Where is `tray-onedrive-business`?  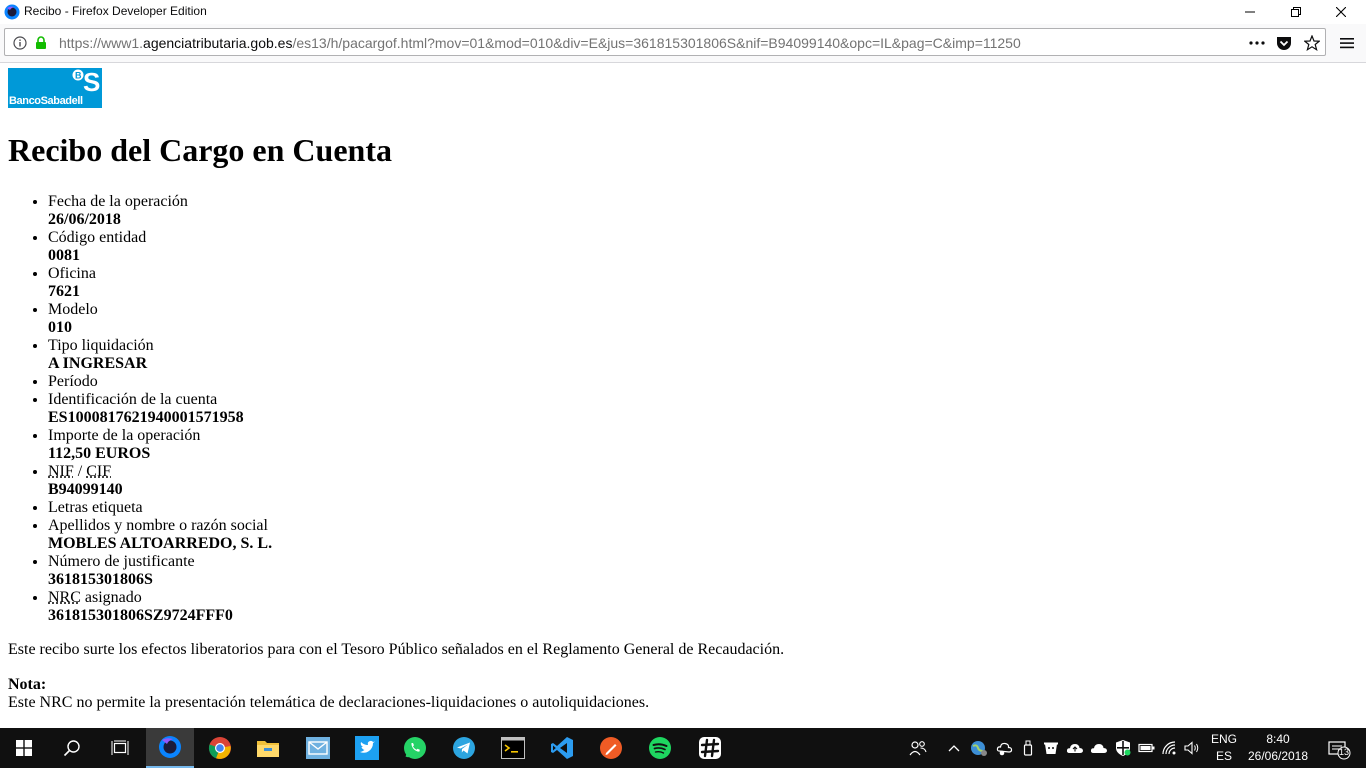
tray-onedrive-business is located at coordinates (1099, 748).